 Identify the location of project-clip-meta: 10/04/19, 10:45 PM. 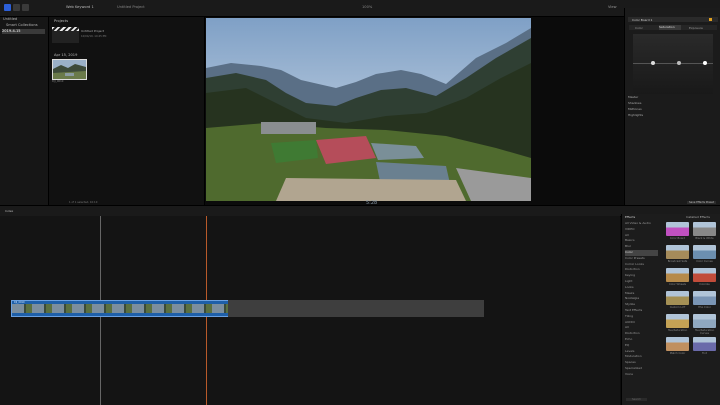
(94, 36).